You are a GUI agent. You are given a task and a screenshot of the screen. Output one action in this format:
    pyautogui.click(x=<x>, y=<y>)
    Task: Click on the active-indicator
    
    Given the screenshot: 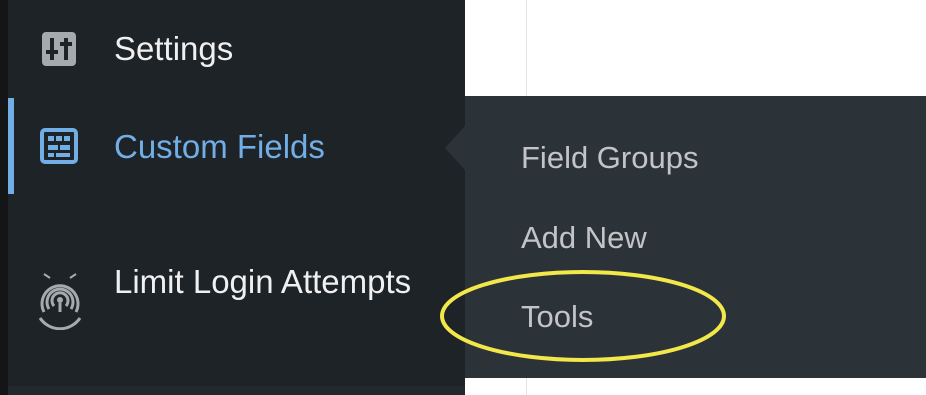 What is the action you would take?
    pyautogui.click(x=11, y=146)
    